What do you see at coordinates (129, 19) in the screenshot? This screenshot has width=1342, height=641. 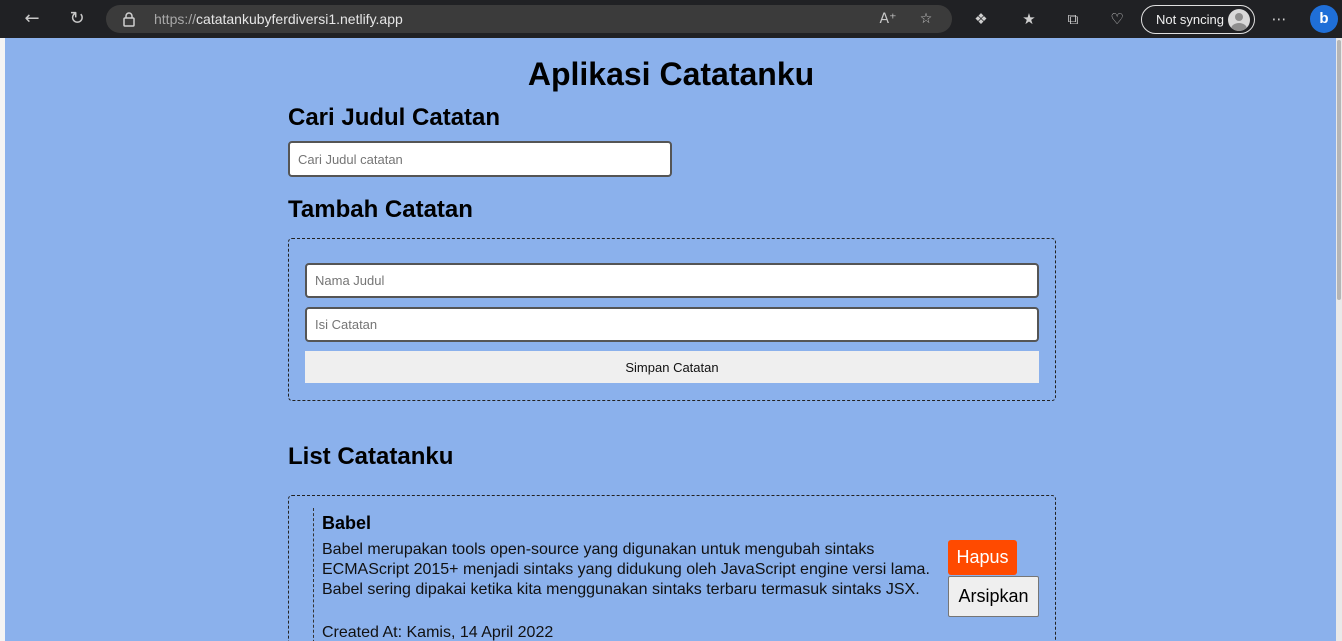 I see `lock-icon` at bounding box center [129, 19].